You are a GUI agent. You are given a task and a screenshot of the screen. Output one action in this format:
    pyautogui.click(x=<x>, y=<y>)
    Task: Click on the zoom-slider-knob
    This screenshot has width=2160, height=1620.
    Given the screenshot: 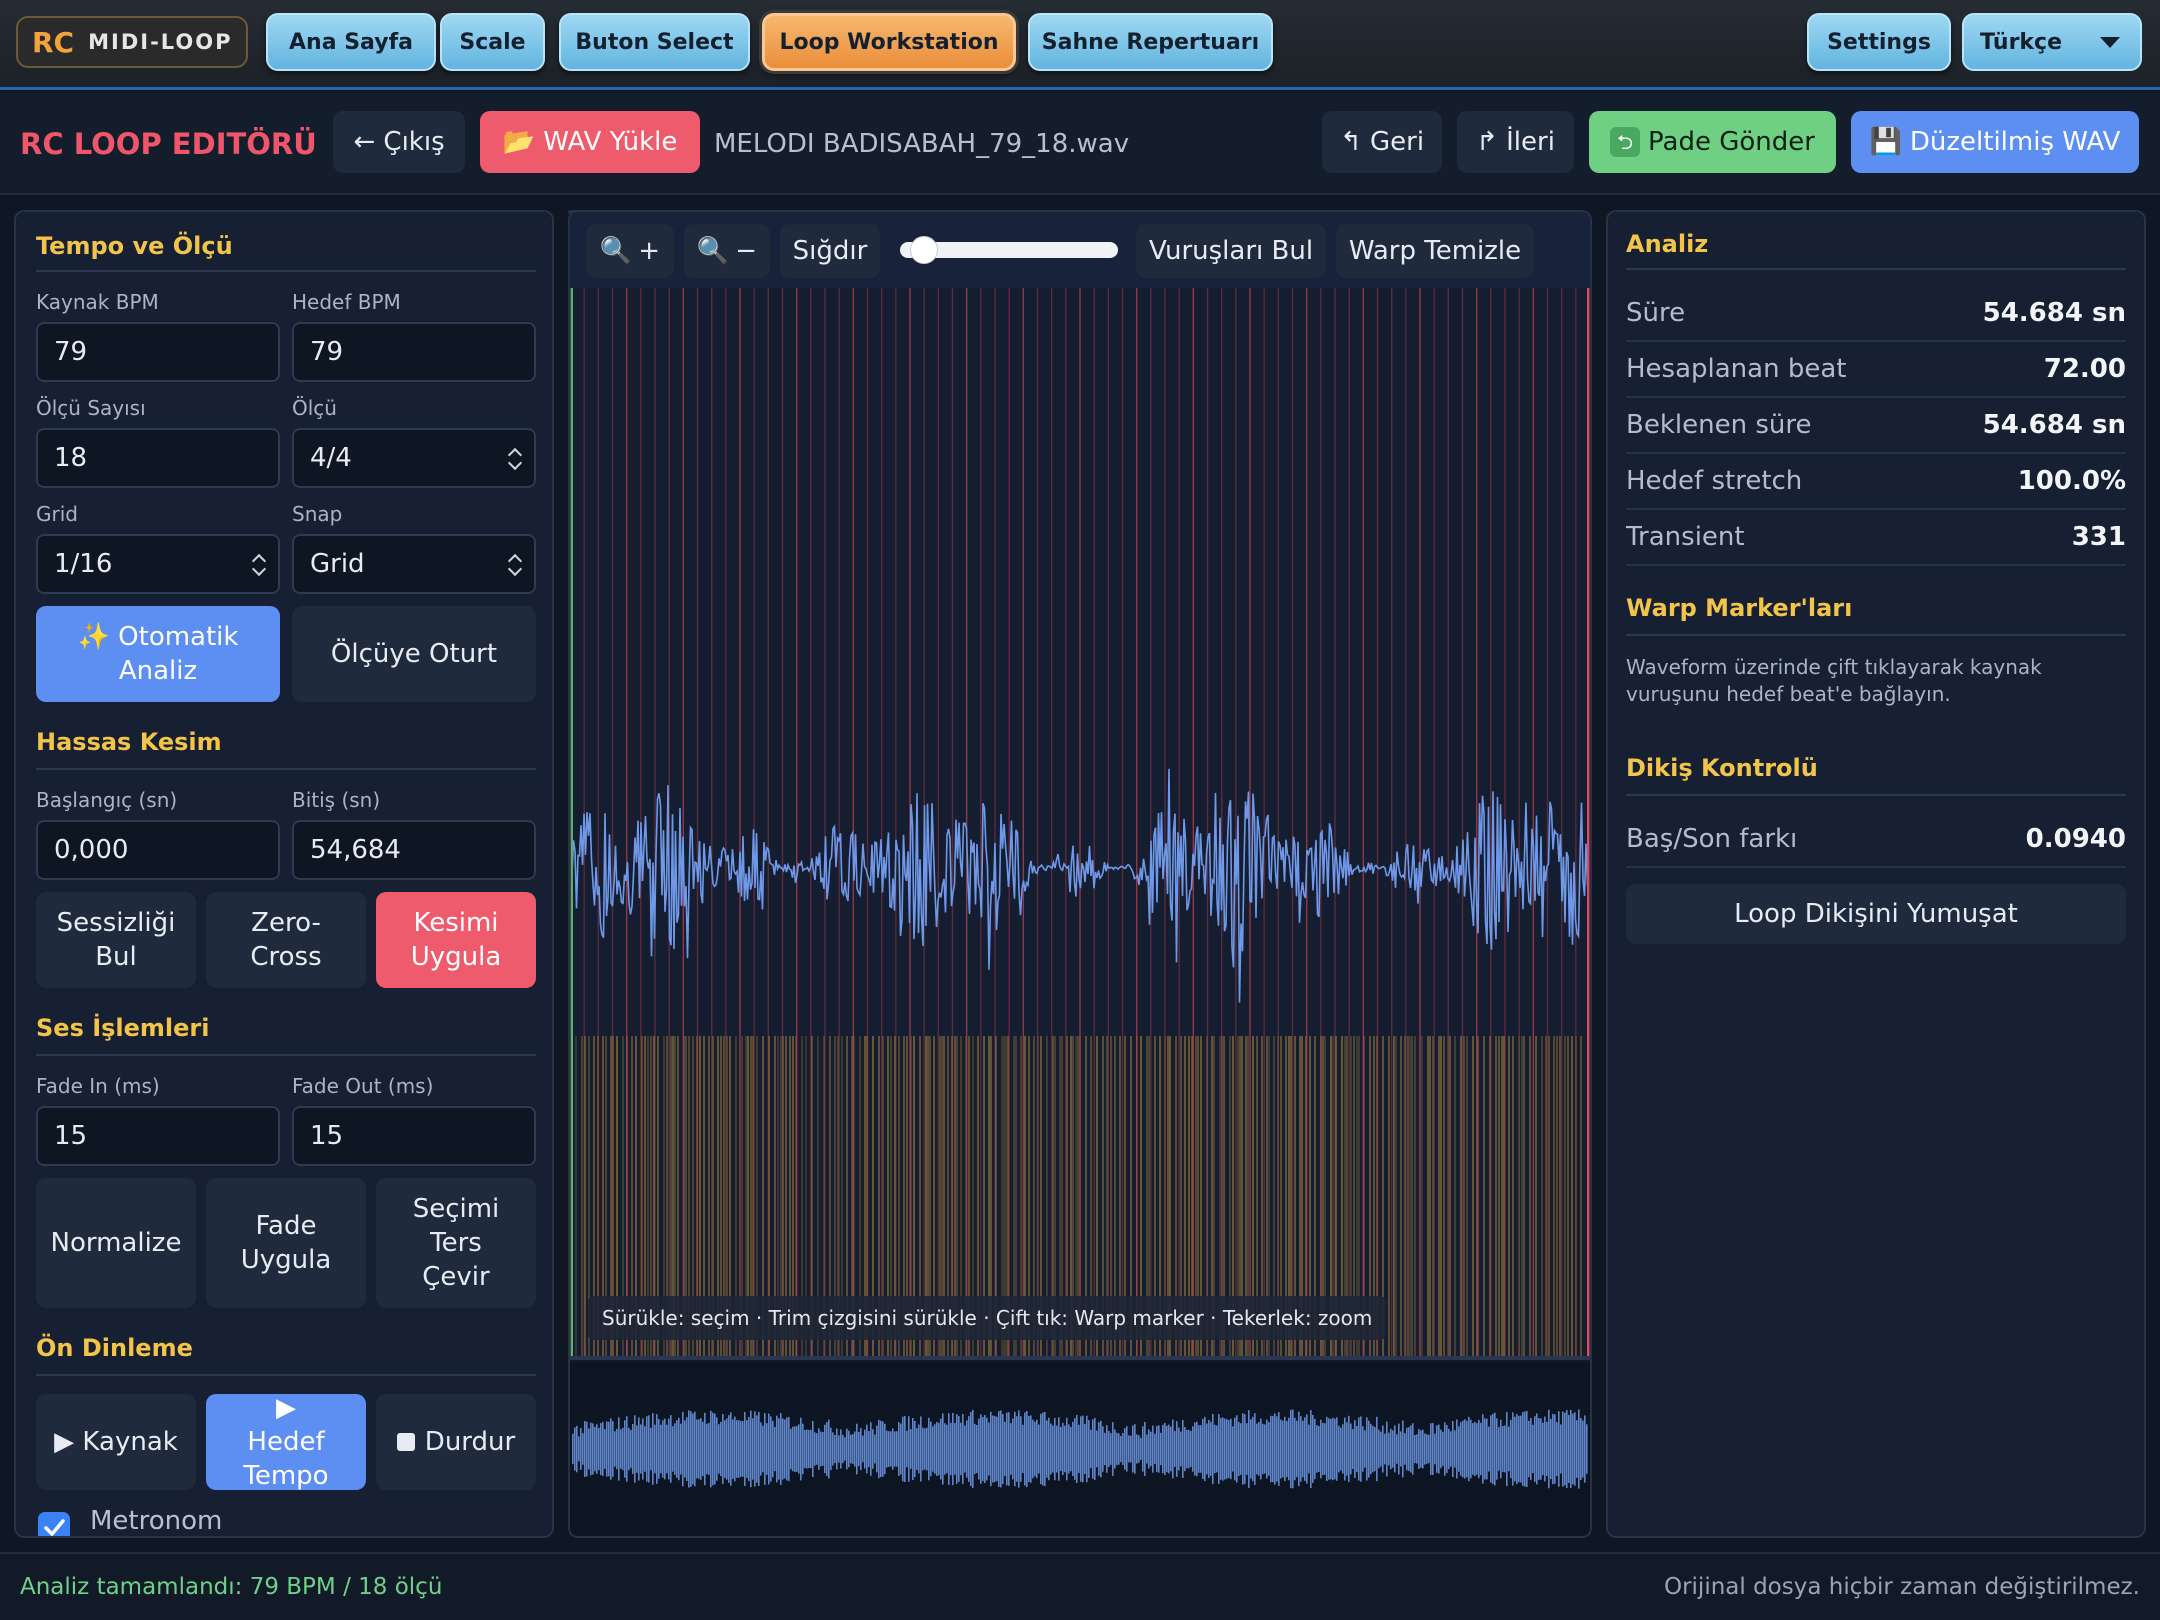 What is the action you would take?
    pyautogui.click(x=923, y=250)
    